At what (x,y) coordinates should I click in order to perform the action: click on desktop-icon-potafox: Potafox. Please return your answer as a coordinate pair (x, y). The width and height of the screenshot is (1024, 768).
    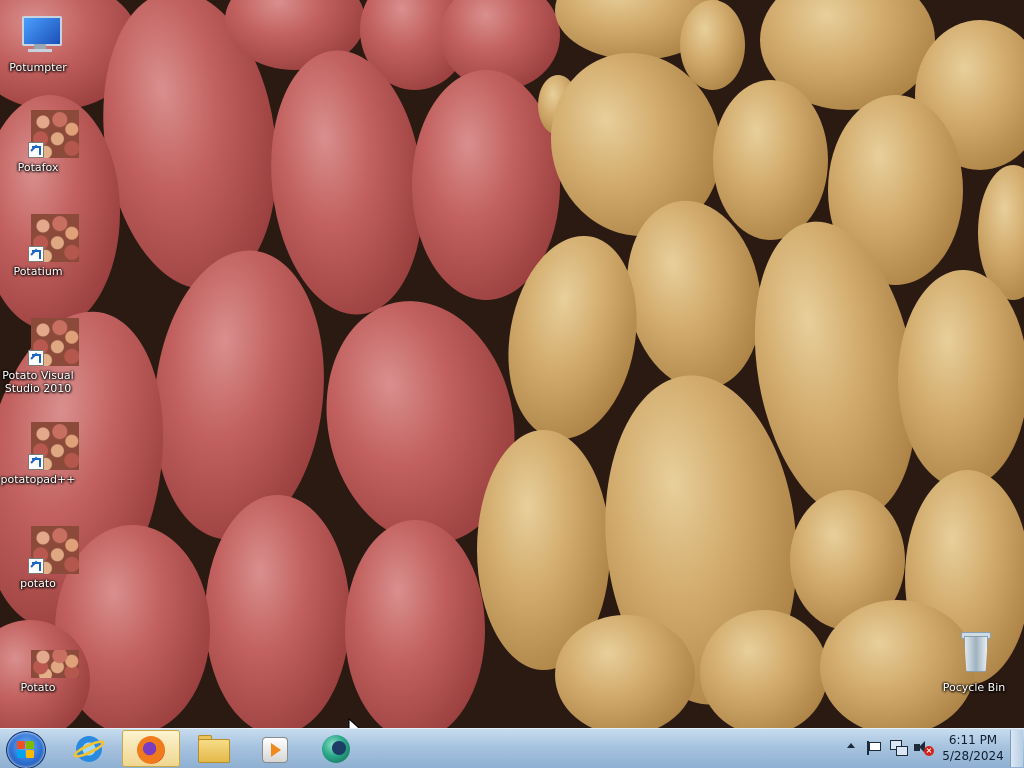
    Looking at the image, I should click on (39, 142).